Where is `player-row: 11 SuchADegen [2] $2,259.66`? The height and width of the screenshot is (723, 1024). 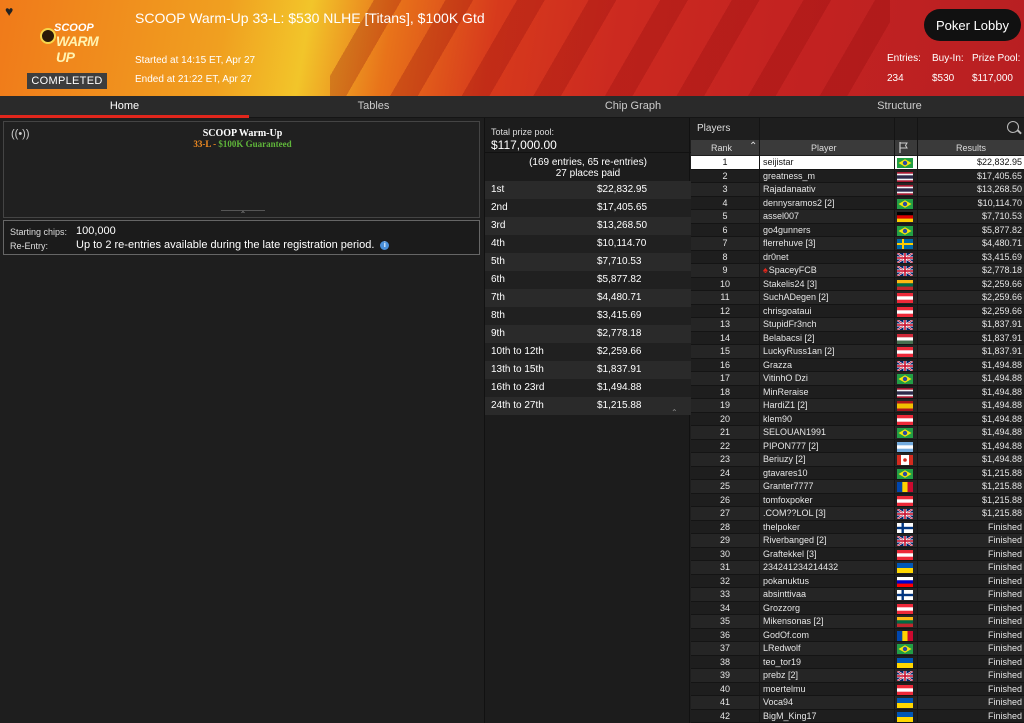
player-row: 11 SuchADegen [2] $2,259.66 is located at coordinates (857, 298).